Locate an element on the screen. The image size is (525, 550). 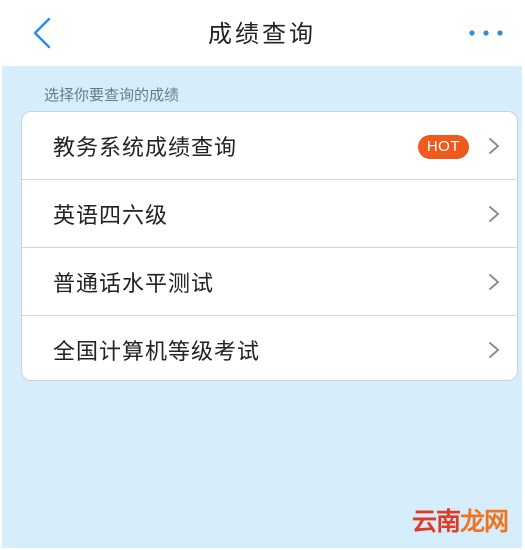
list-item-mandarin-test: 普通话水平测试 is located at coordinates (269, 282).